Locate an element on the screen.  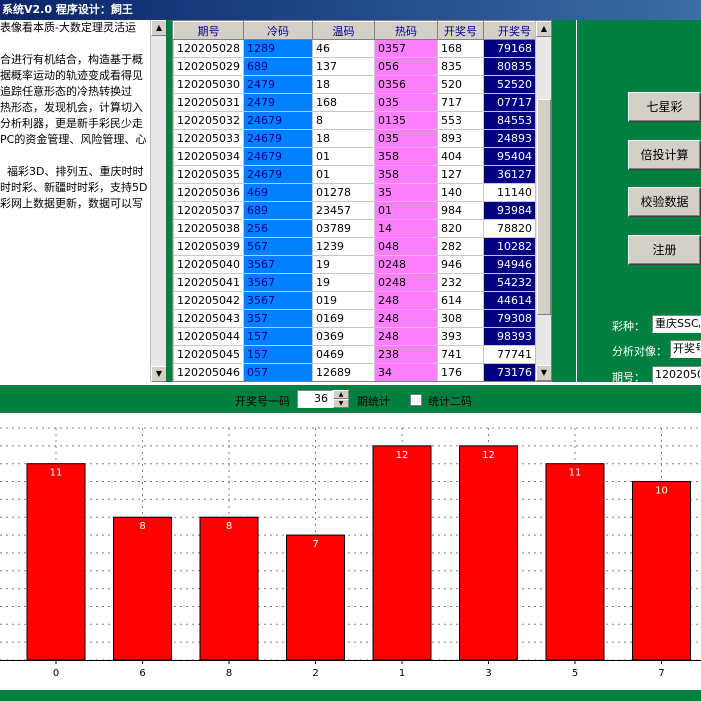
table-cell-rm: 0248 is located at coordinates (406, 282).